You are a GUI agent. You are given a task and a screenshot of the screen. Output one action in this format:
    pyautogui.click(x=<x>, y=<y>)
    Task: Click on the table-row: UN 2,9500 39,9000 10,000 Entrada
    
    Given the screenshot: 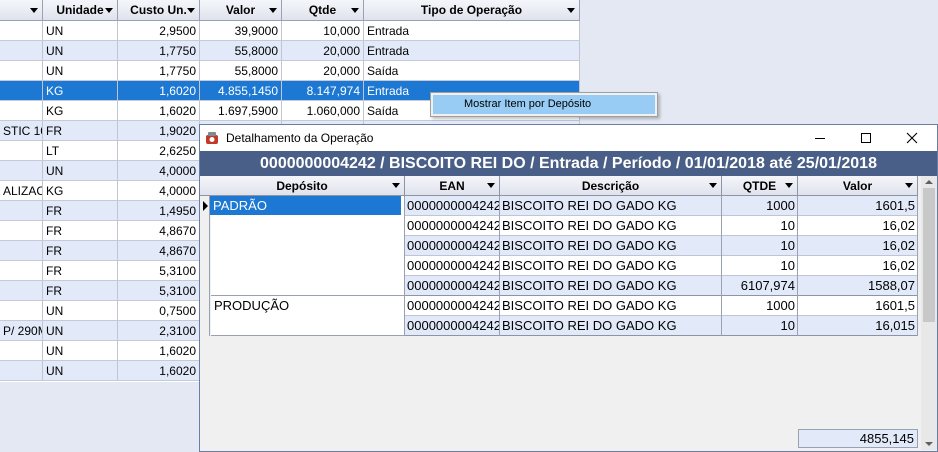 What is the action you would take?
    pyautogui.click(x=290, y=31)
    